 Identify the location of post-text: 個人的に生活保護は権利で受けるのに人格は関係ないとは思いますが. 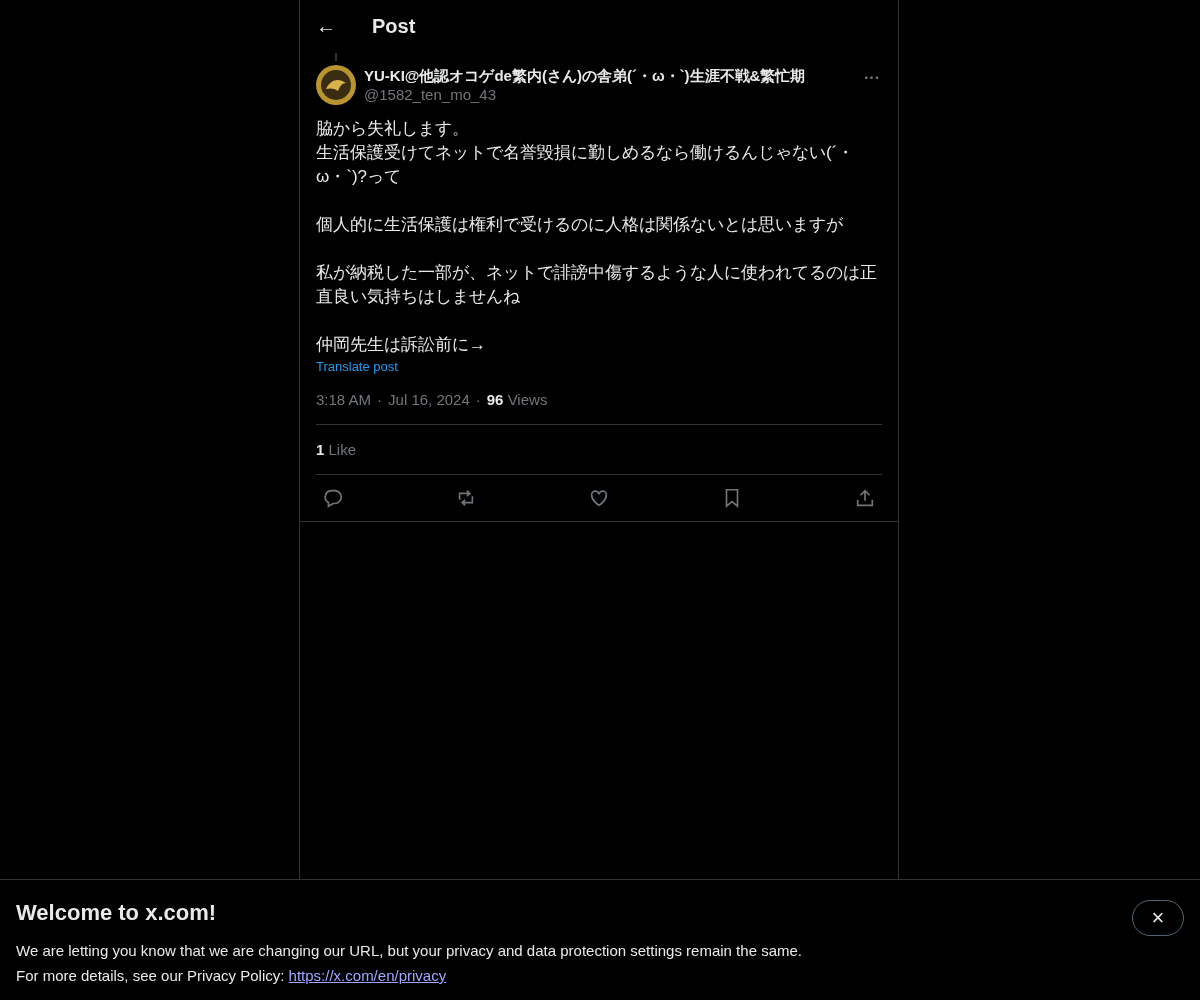
(580, 225).